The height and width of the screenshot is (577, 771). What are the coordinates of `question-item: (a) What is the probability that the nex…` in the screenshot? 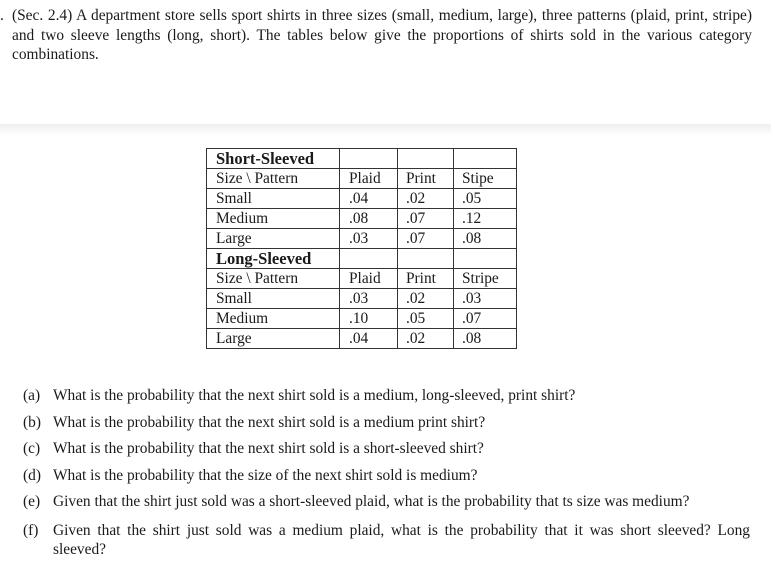 It's located at (386, 396).